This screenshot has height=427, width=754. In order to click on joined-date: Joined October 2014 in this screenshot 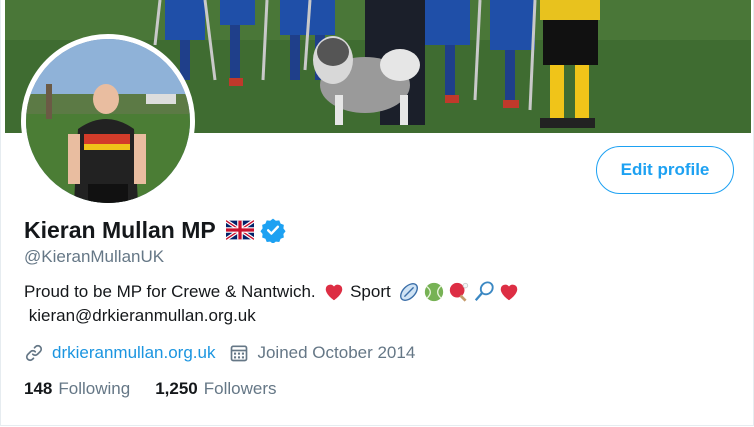, I will do `click(336, 352)`.